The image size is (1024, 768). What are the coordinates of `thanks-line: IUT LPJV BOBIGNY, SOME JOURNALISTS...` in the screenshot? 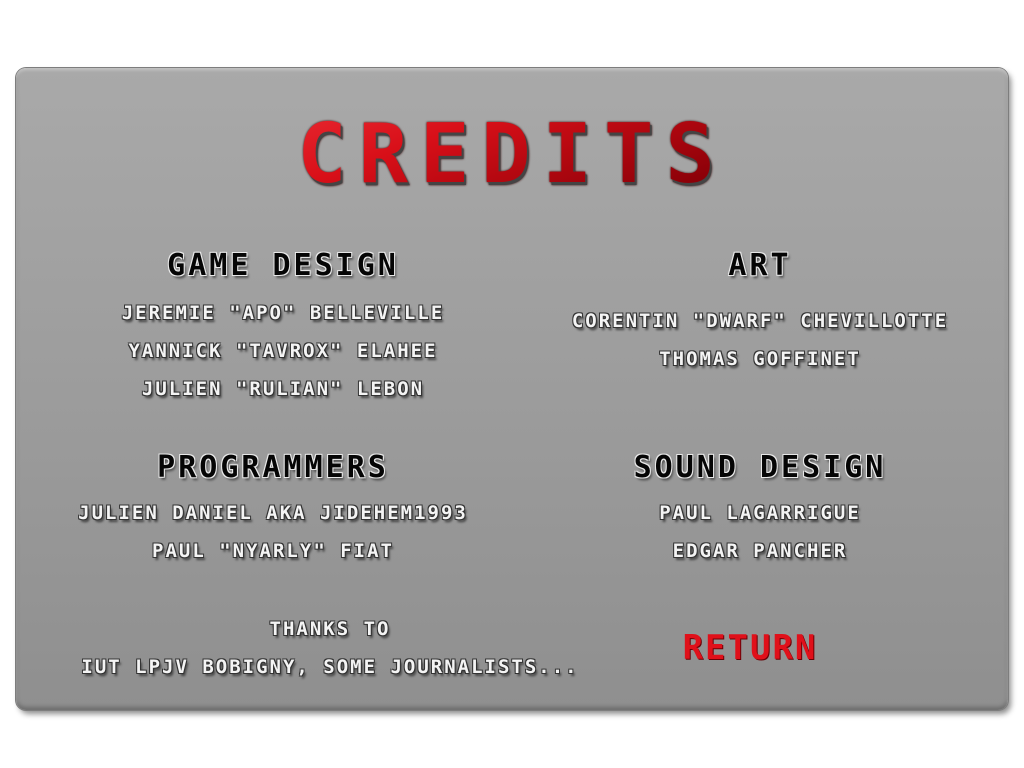 It's located at (330, 667).